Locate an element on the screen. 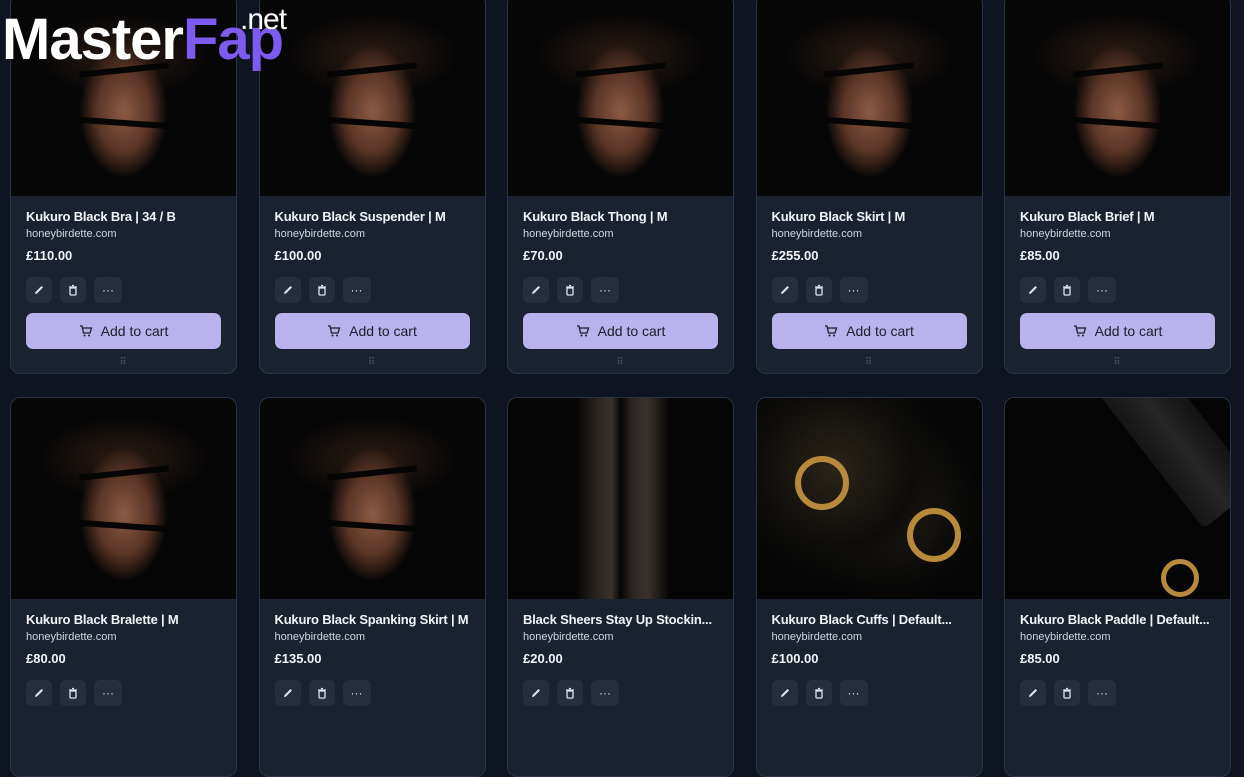  product-title: Kukuro Black Brief | M is located at coordinates (1117, 216).